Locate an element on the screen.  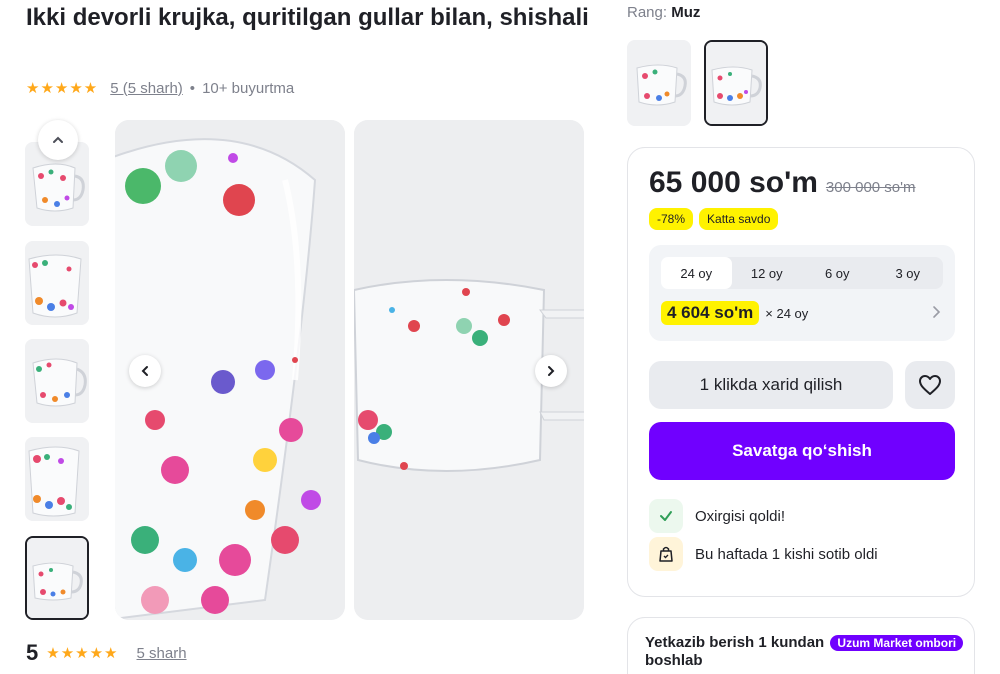
installment-tab-3: 3 oy is located at coordinates (908, 273).